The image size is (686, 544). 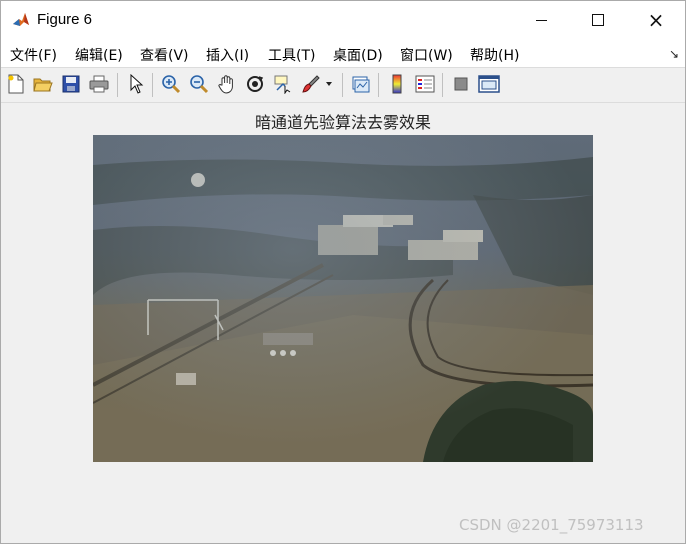 I want to click on menu-insert: 插入(I), so click(x=227, y=55).